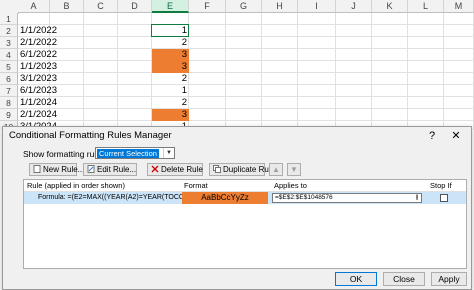  I want to click on column-header-b: B, so click(67, 6).